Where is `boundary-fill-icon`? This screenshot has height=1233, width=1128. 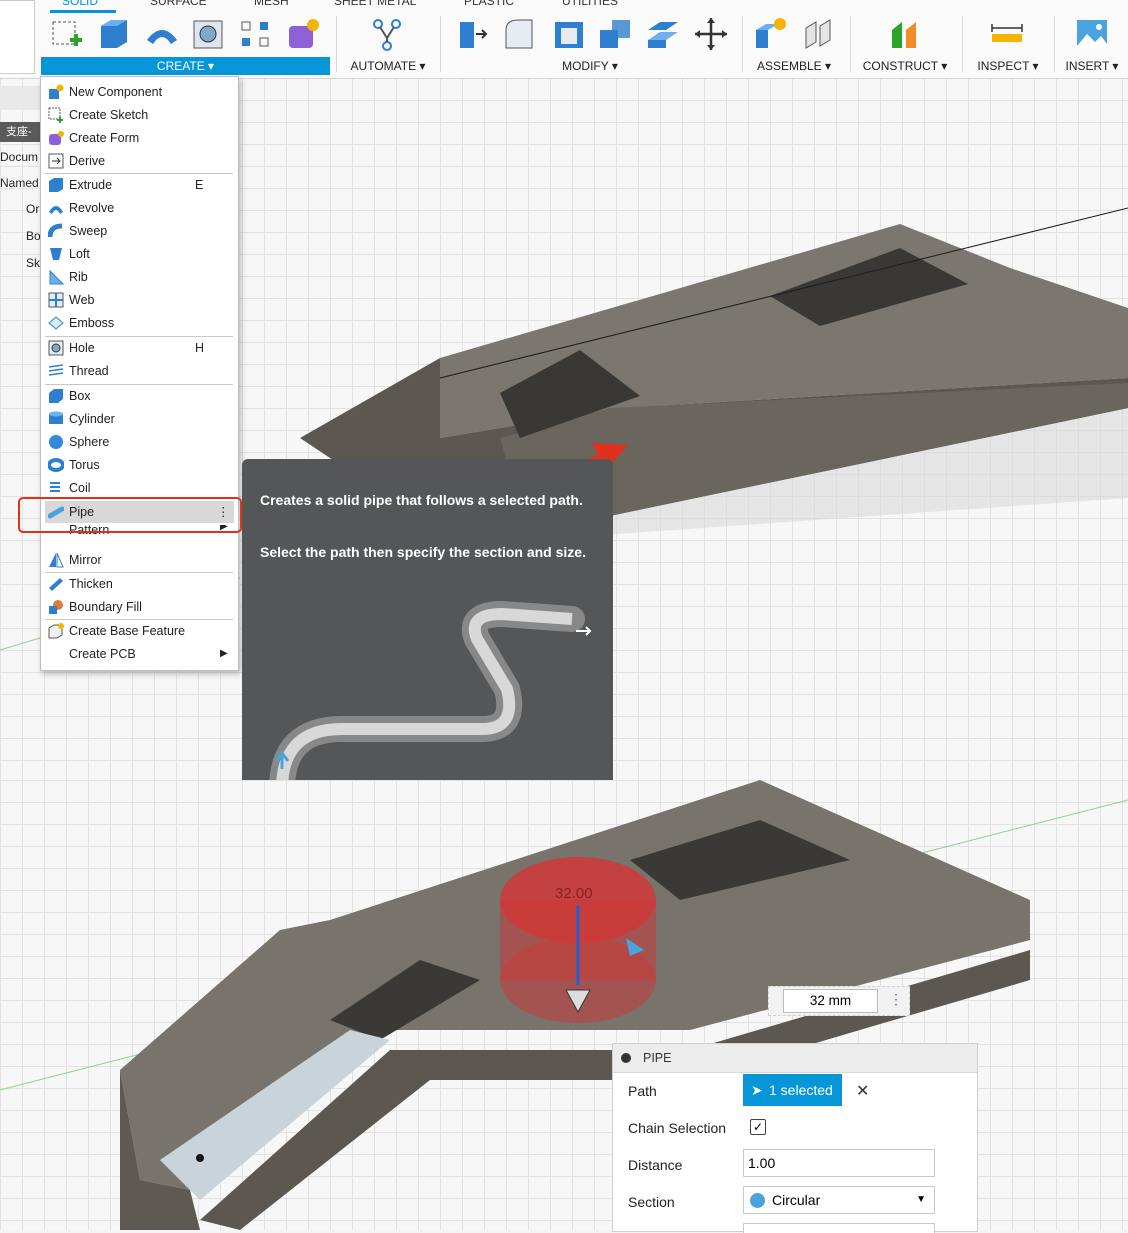
boundary-fill-icon is located at coordinates (56, 607).